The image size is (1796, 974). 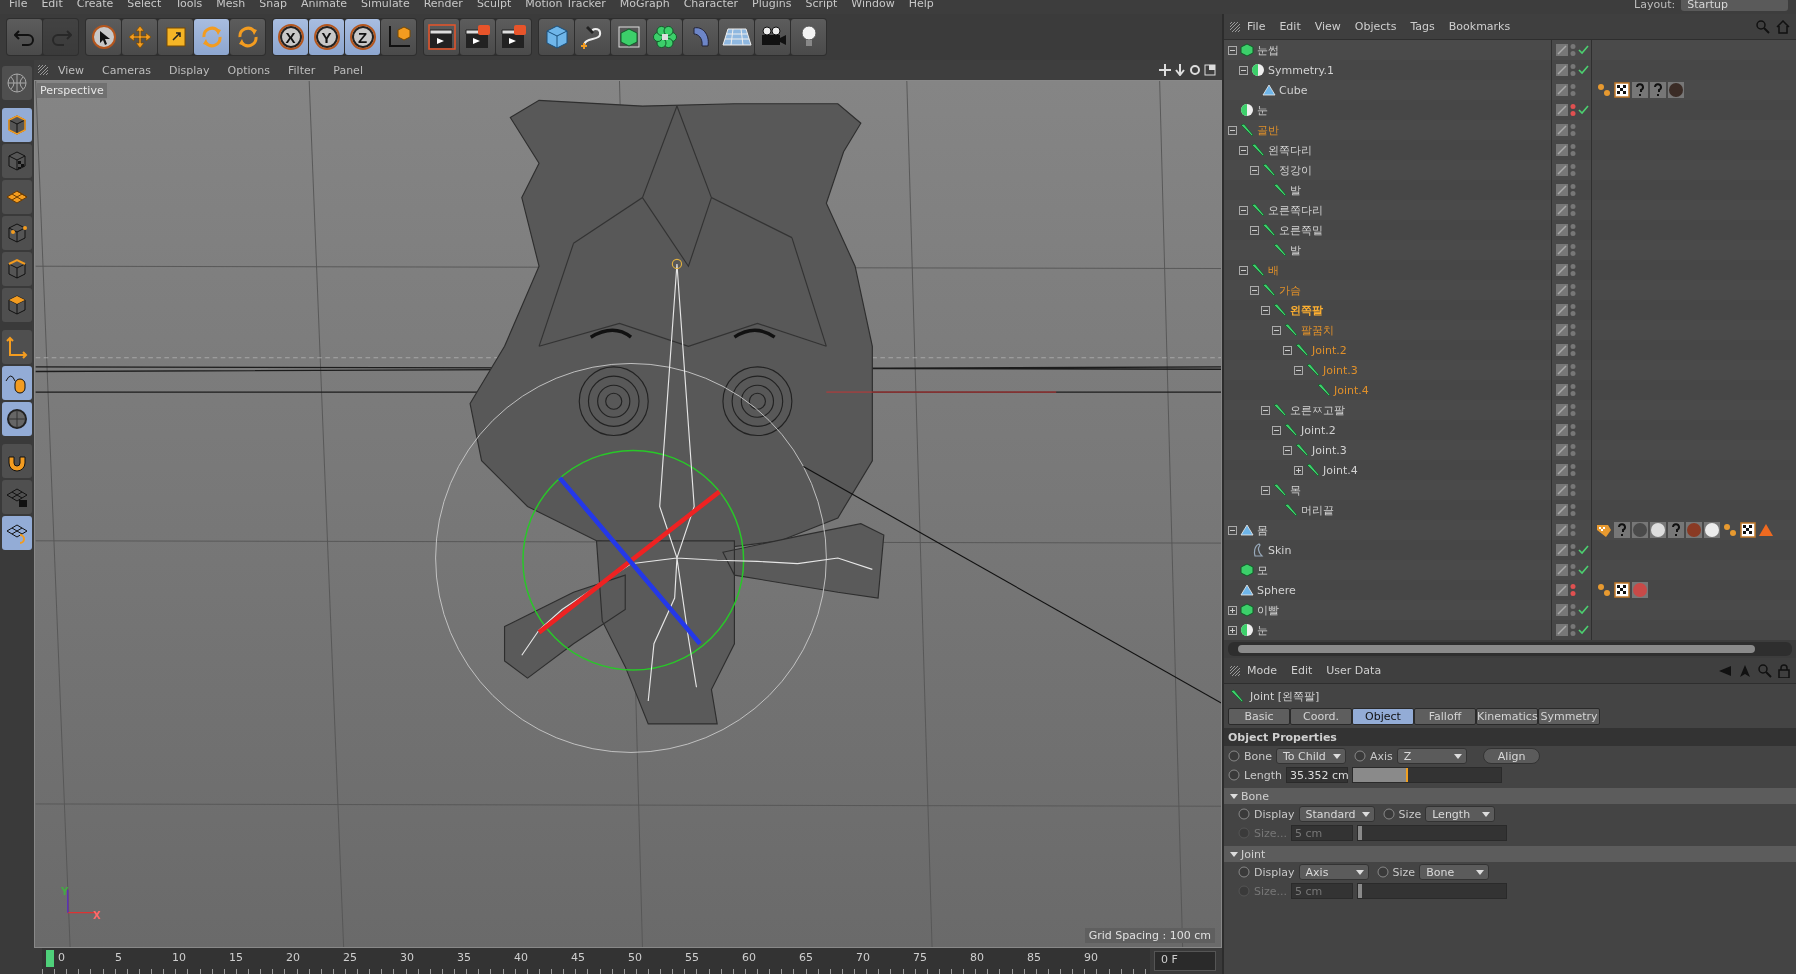 I want to click on panel-menu-item: Bookmarks, so click(x=1479, y=26).